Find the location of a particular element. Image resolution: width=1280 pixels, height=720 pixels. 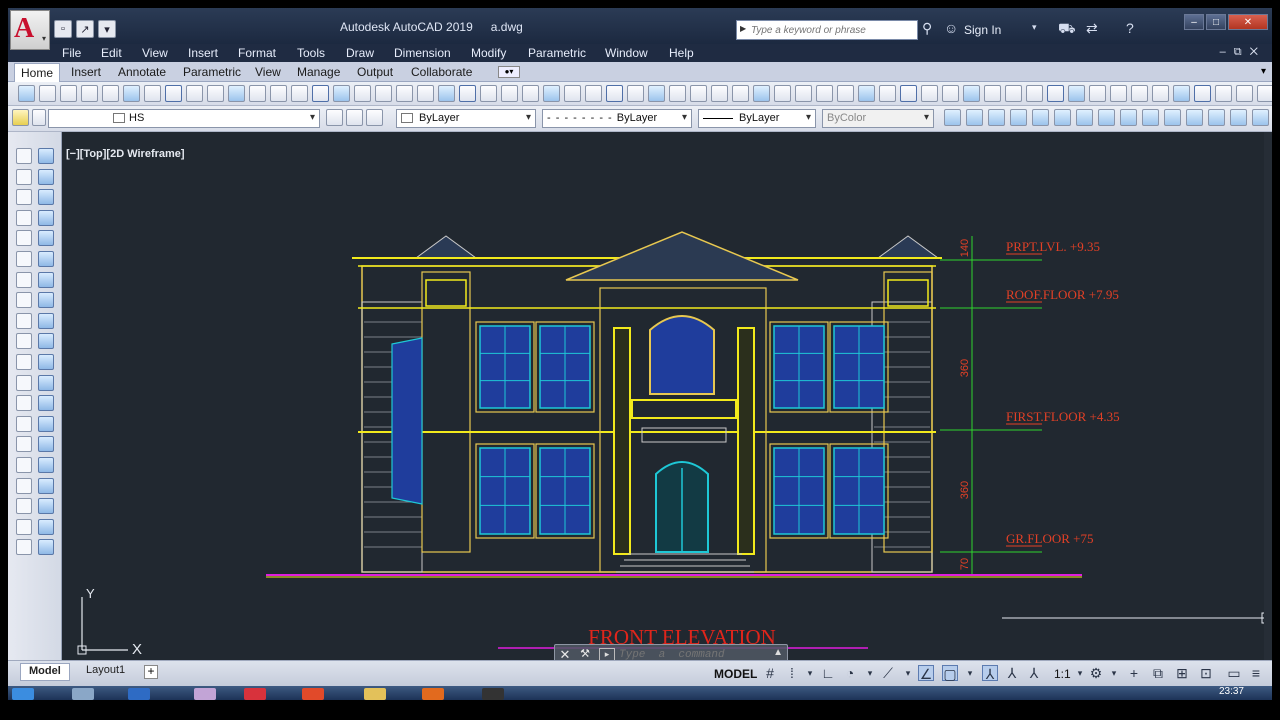

close-button: ✕ is located at coordinates (1248, 22).